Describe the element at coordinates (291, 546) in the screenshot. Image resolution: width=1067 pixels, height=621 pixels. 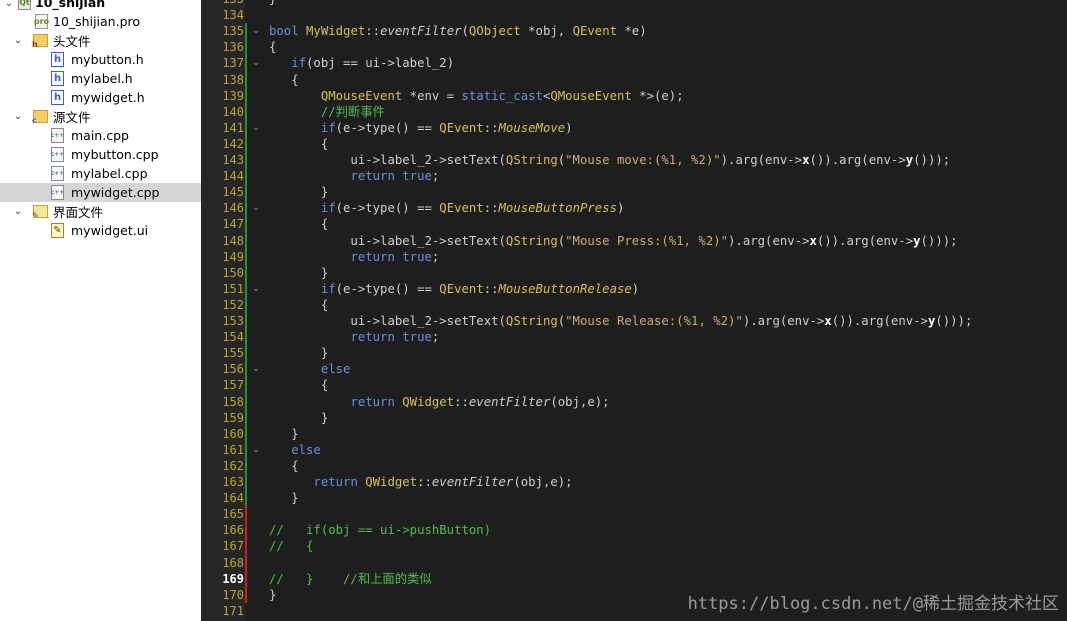
I see `code-line: // {` at that location.